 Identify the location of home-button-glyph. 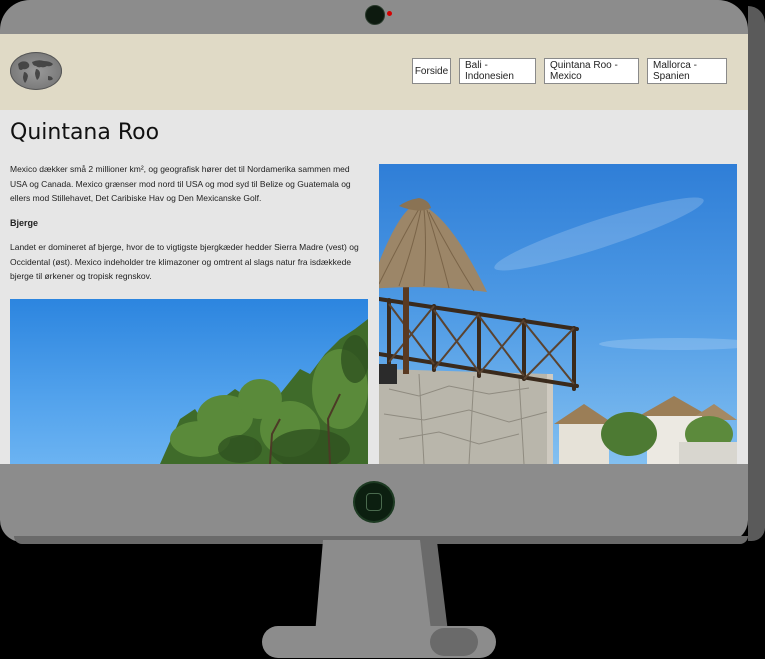
(374, 502).